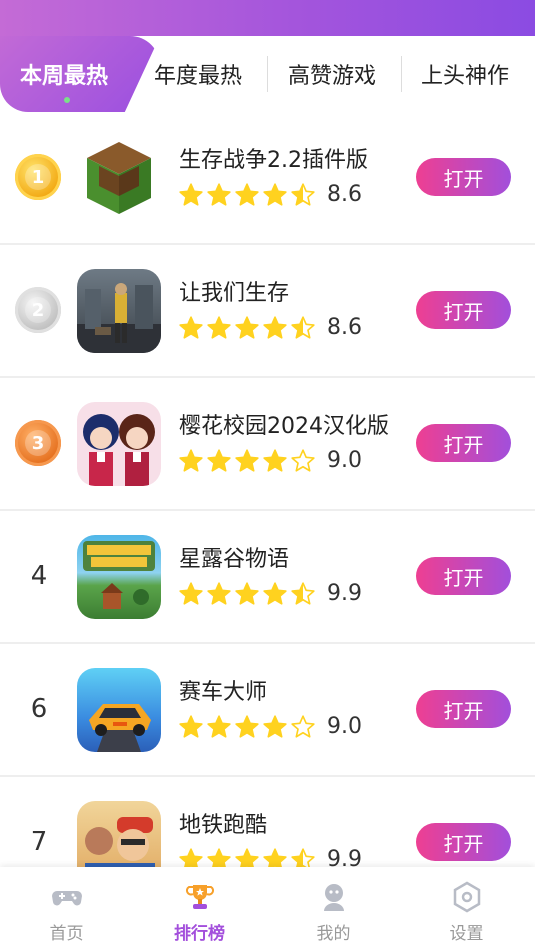 Image resolution: width=535 pixels, height=951 pixels. I want to click on tab-yearly-hot: 年度最热, so click(198, 74).